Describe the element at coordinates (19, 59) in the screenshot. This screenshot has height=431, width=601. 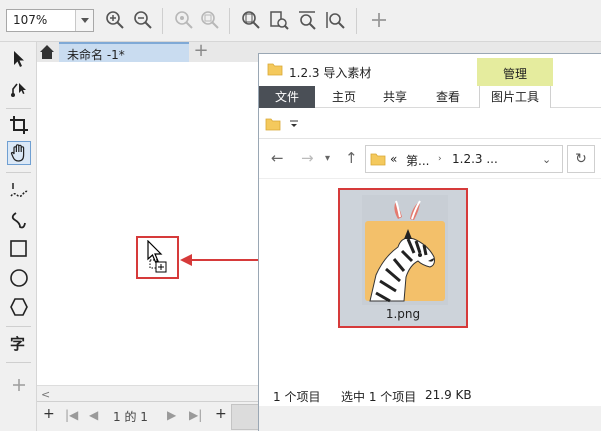
I see `pointer-icon` at that location.